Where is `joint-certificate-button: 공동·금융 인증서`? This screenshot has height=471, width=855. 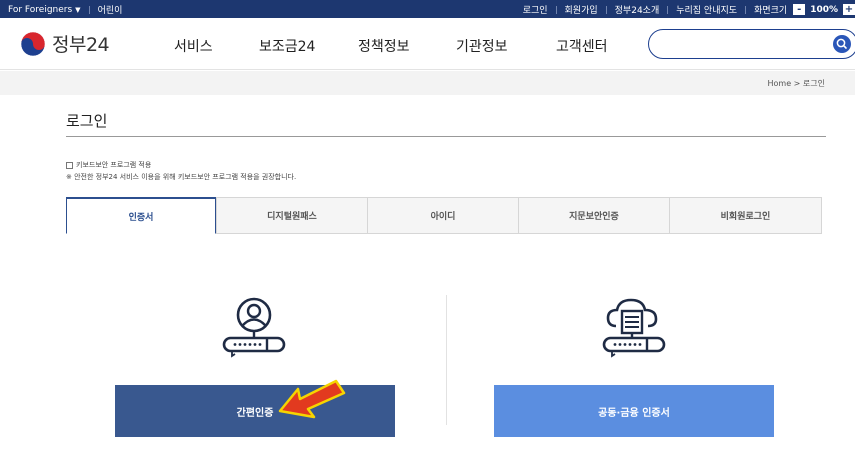 joint-certificate-button: 공동·금융 인증서 is located at coordinates (634, 411).